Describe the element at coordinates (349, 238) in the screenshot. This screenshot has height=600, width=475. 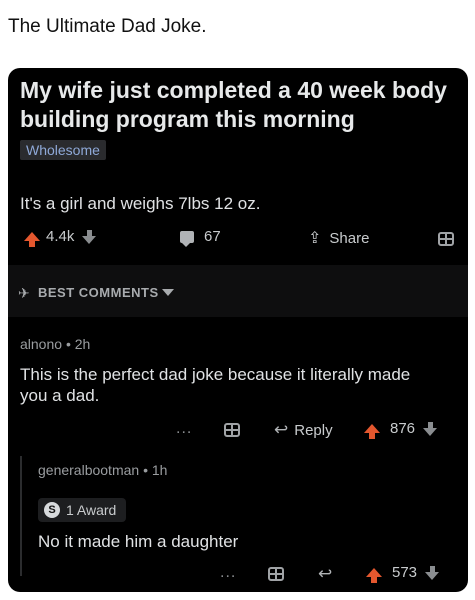
I see `share-label: Share` at that location.